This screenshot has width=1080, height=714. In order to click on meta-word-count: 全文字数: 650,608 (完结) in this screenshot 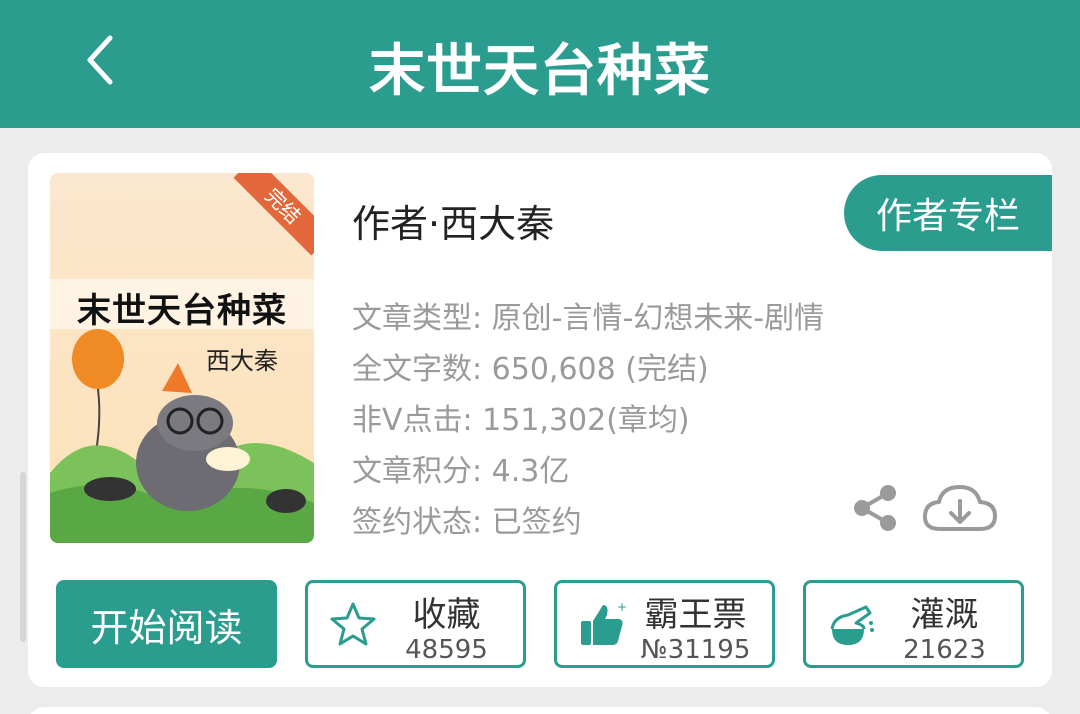, I will do `click(530, 369)`.